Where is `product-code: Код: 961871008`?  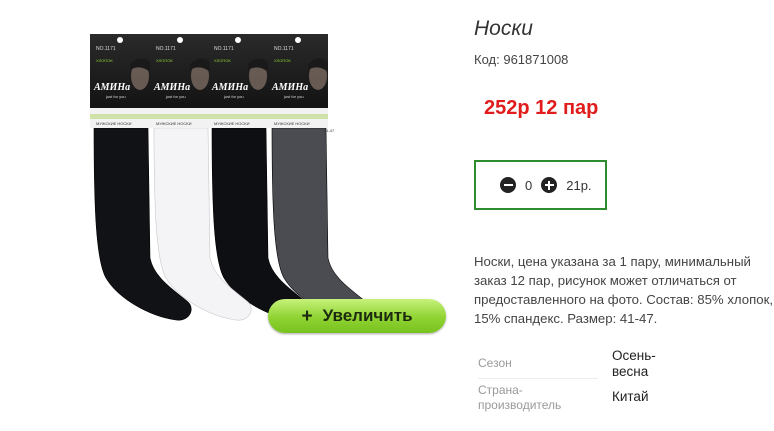
product-code: Код: 961871008 is located at coordinates (521, 59).